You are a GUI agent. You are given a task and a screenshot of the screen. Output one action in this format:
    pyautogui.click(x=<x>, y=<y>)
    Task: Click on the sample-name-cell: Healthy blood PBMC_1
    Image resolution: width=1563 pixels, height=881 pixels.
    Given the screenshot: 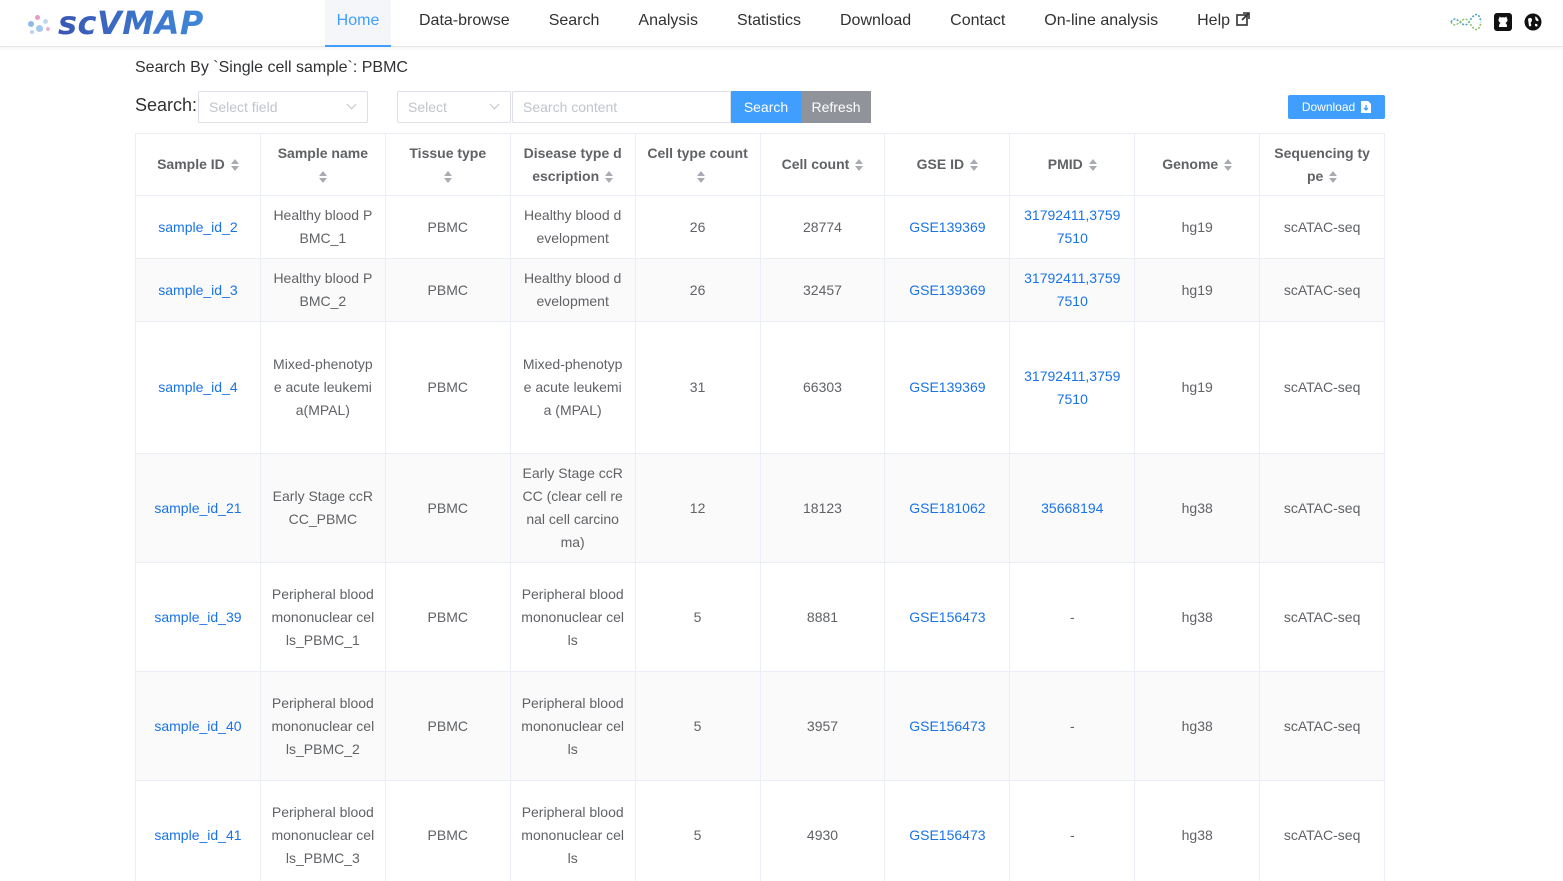 What is the action you would take?
    pyautogui.click(x=323, y=227)
    